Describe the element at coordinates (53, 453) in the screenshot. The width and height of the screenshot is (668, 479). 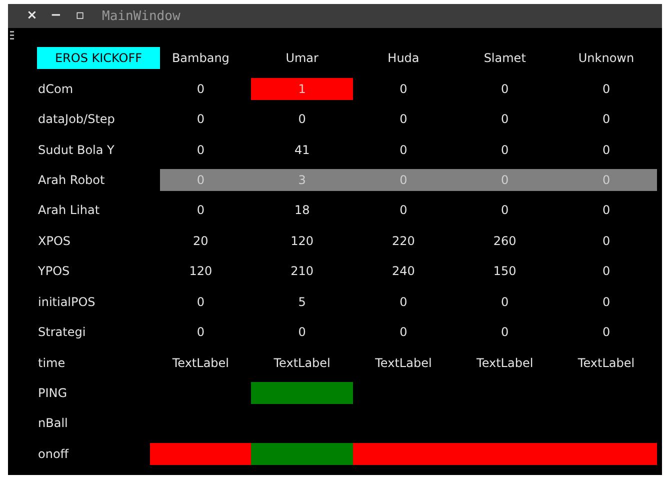
I see `row-label: onoff` at that location.